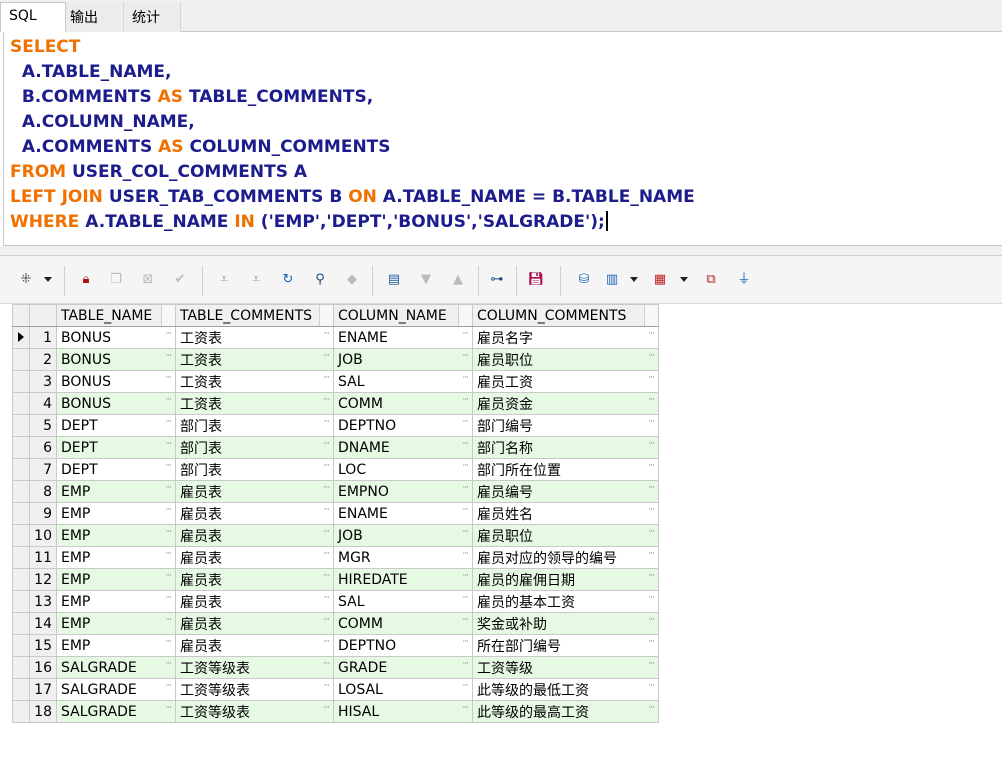  I want to click on row-number: 14, so click(43, 623).